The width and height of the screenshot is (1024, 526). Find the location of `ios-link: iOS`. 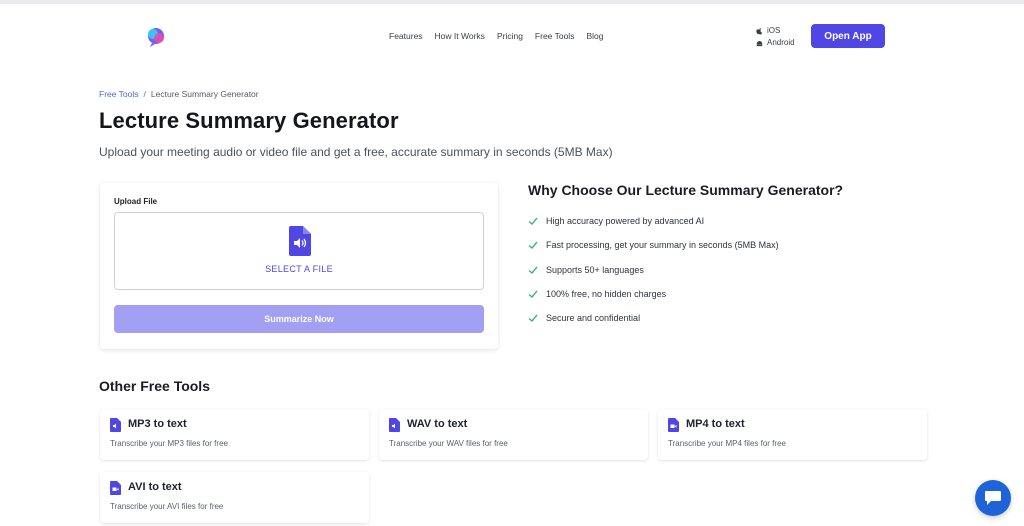

ios-link: iOS is located at coordinates (775, 31).